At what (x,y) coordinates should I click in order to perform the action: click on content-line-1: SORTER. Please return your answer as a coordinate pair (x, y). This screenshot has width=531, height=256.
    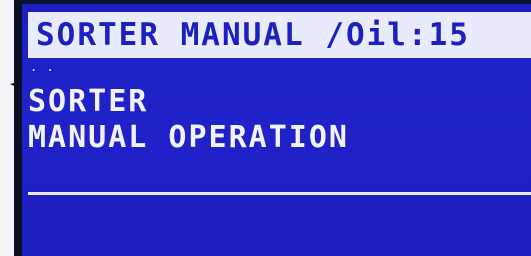
    Looking at the image, I should click on (88, 101).